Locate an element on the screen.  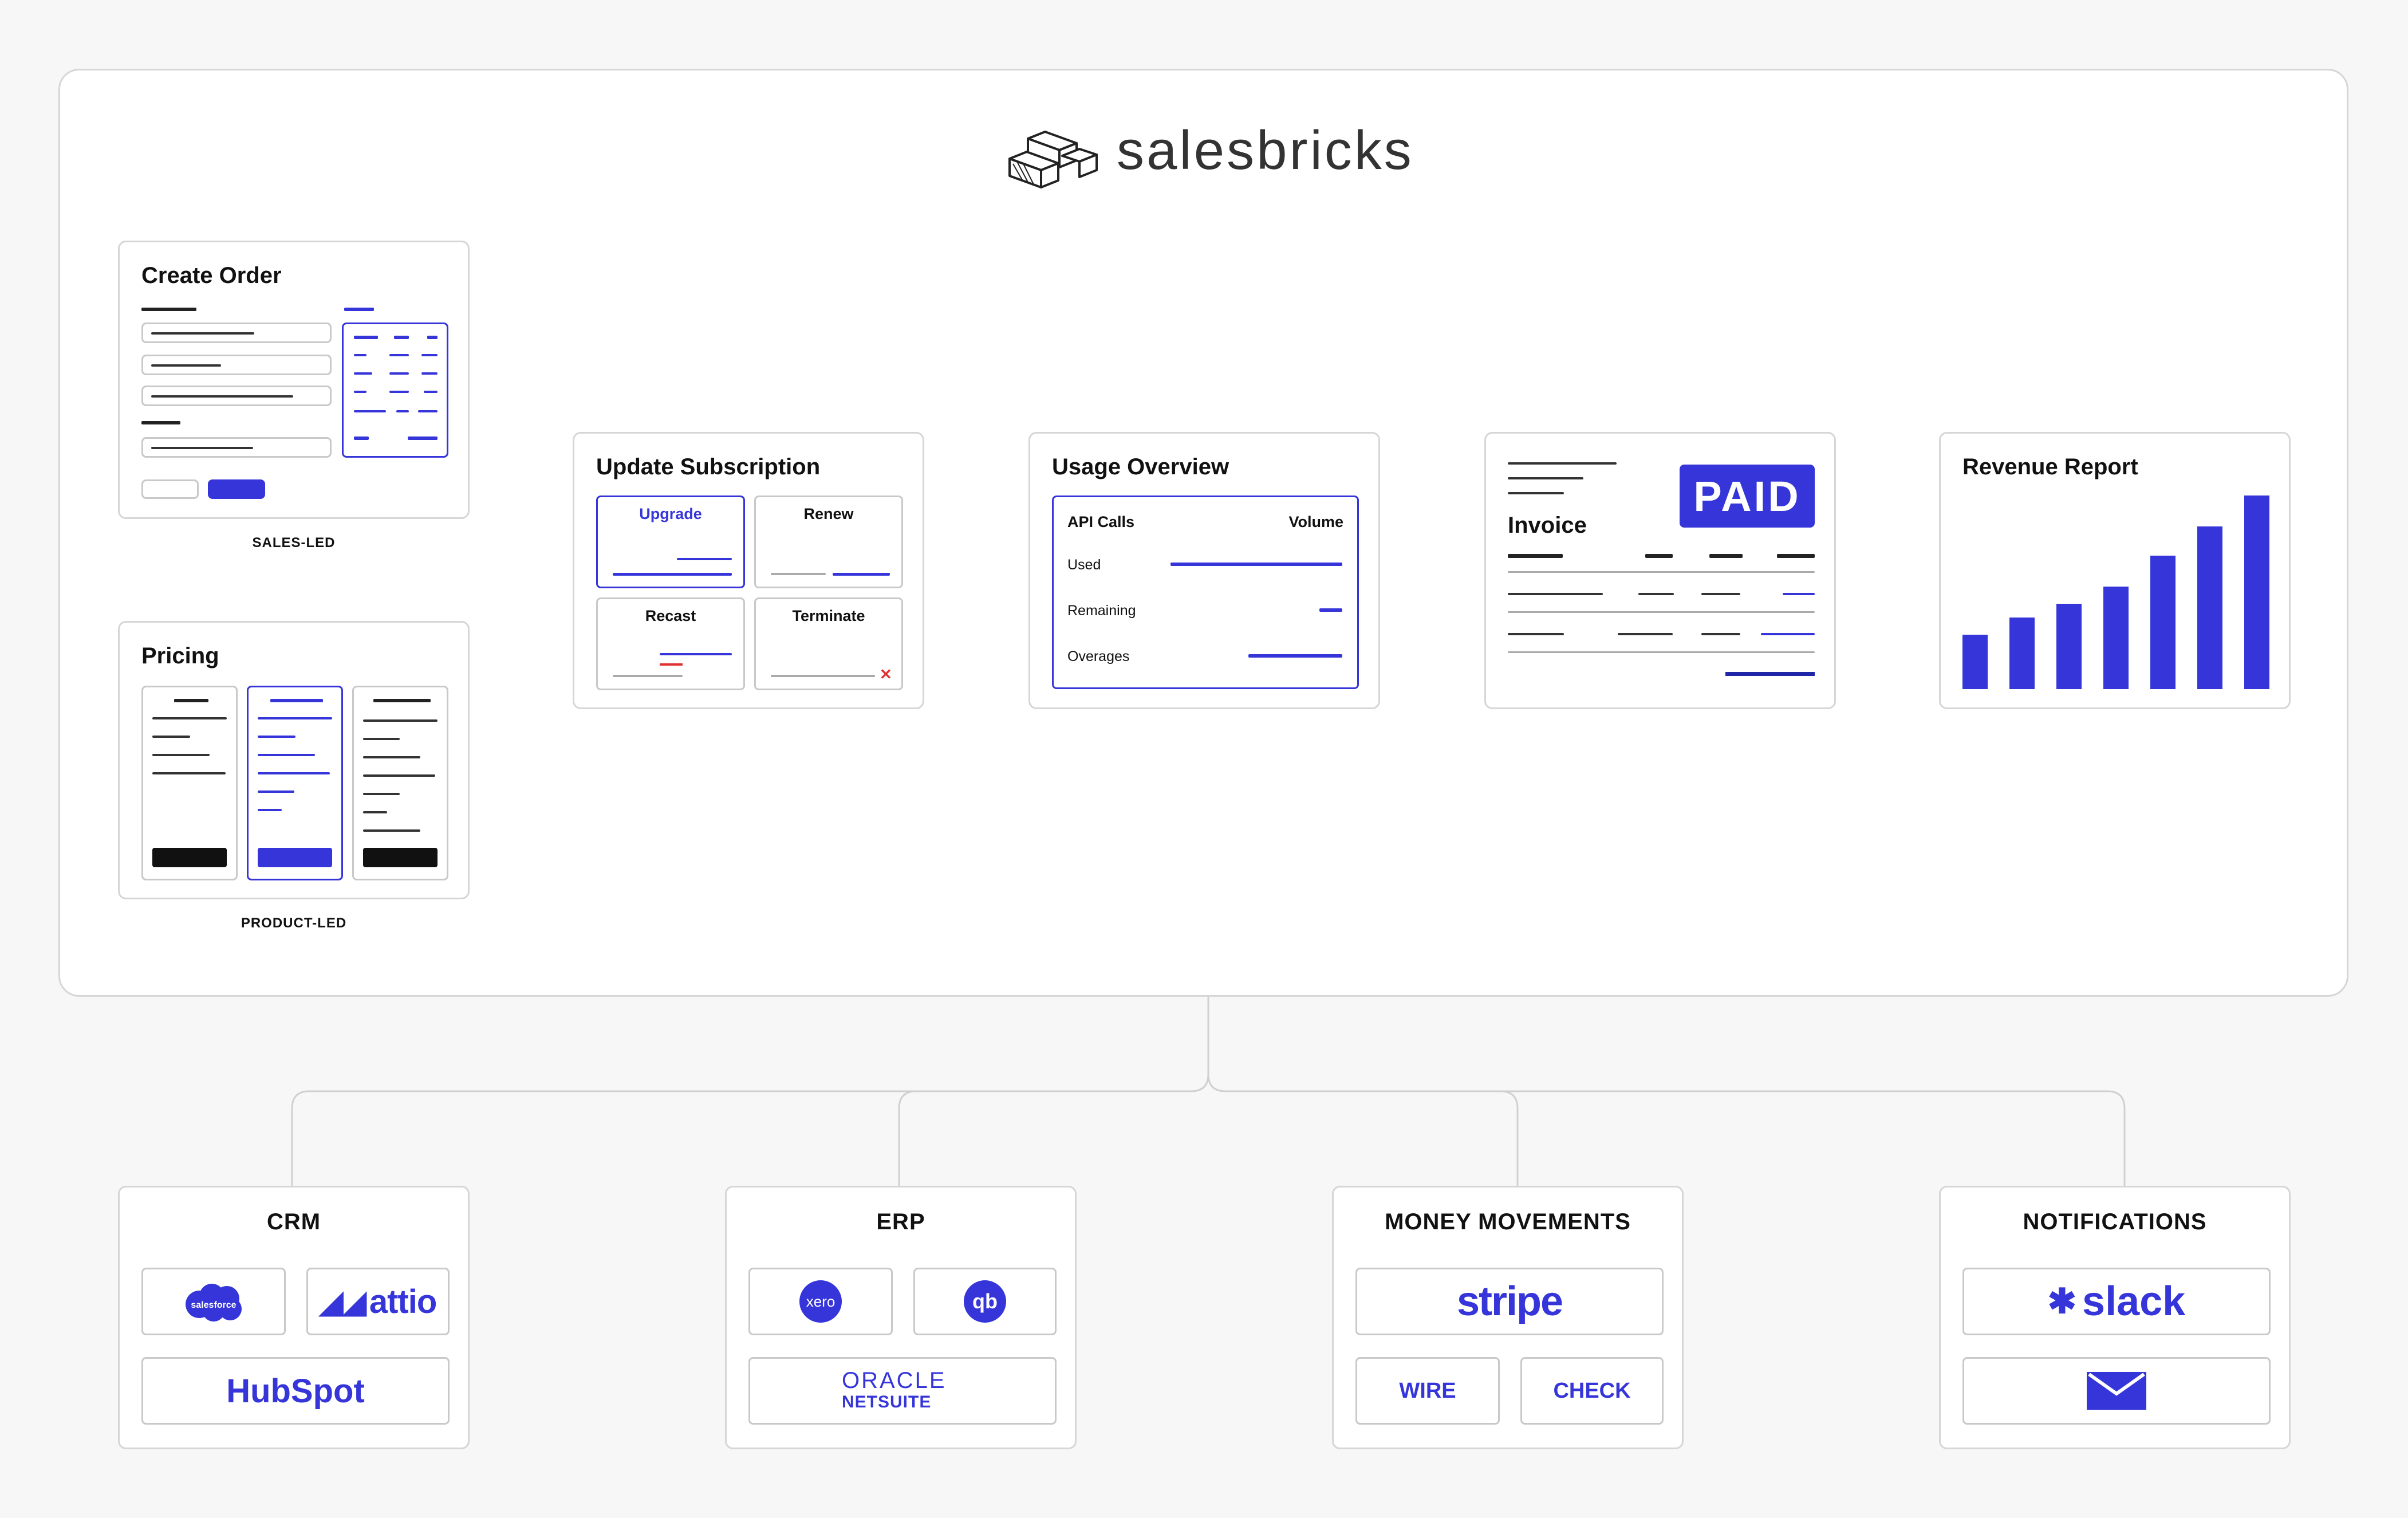
notifications-card: NOTIFICATIONS ✱ slack is located at coordinates (2115, 1317).